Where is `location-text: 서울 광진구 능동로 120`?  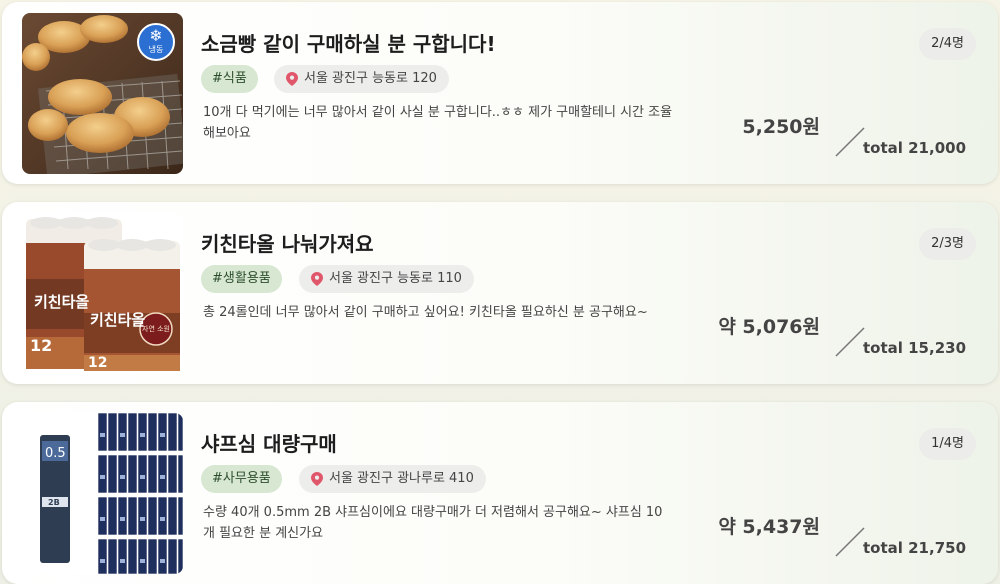
location-text: 서울 광진구 능동로 120 is located at coordinates (370, 78).